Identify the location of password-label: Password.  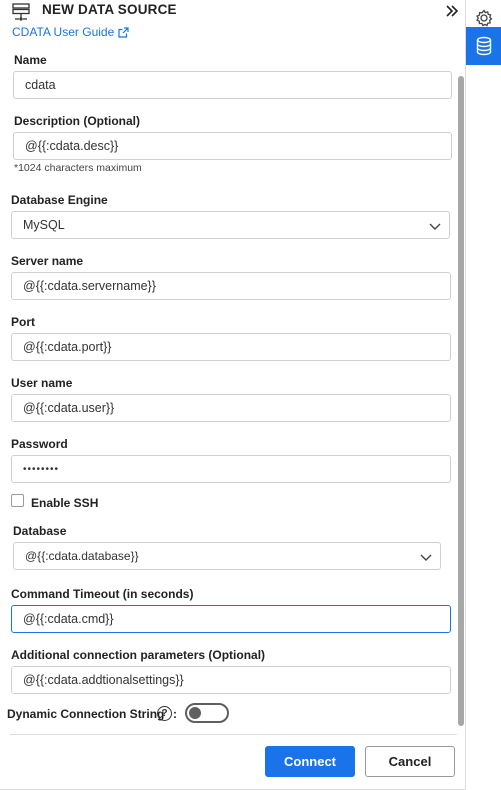
(39, 444).